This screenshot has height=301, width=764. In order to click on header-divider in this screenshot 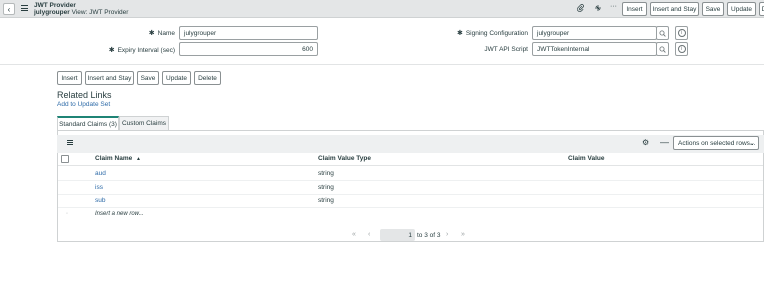, I will do `click(410, 165)`.